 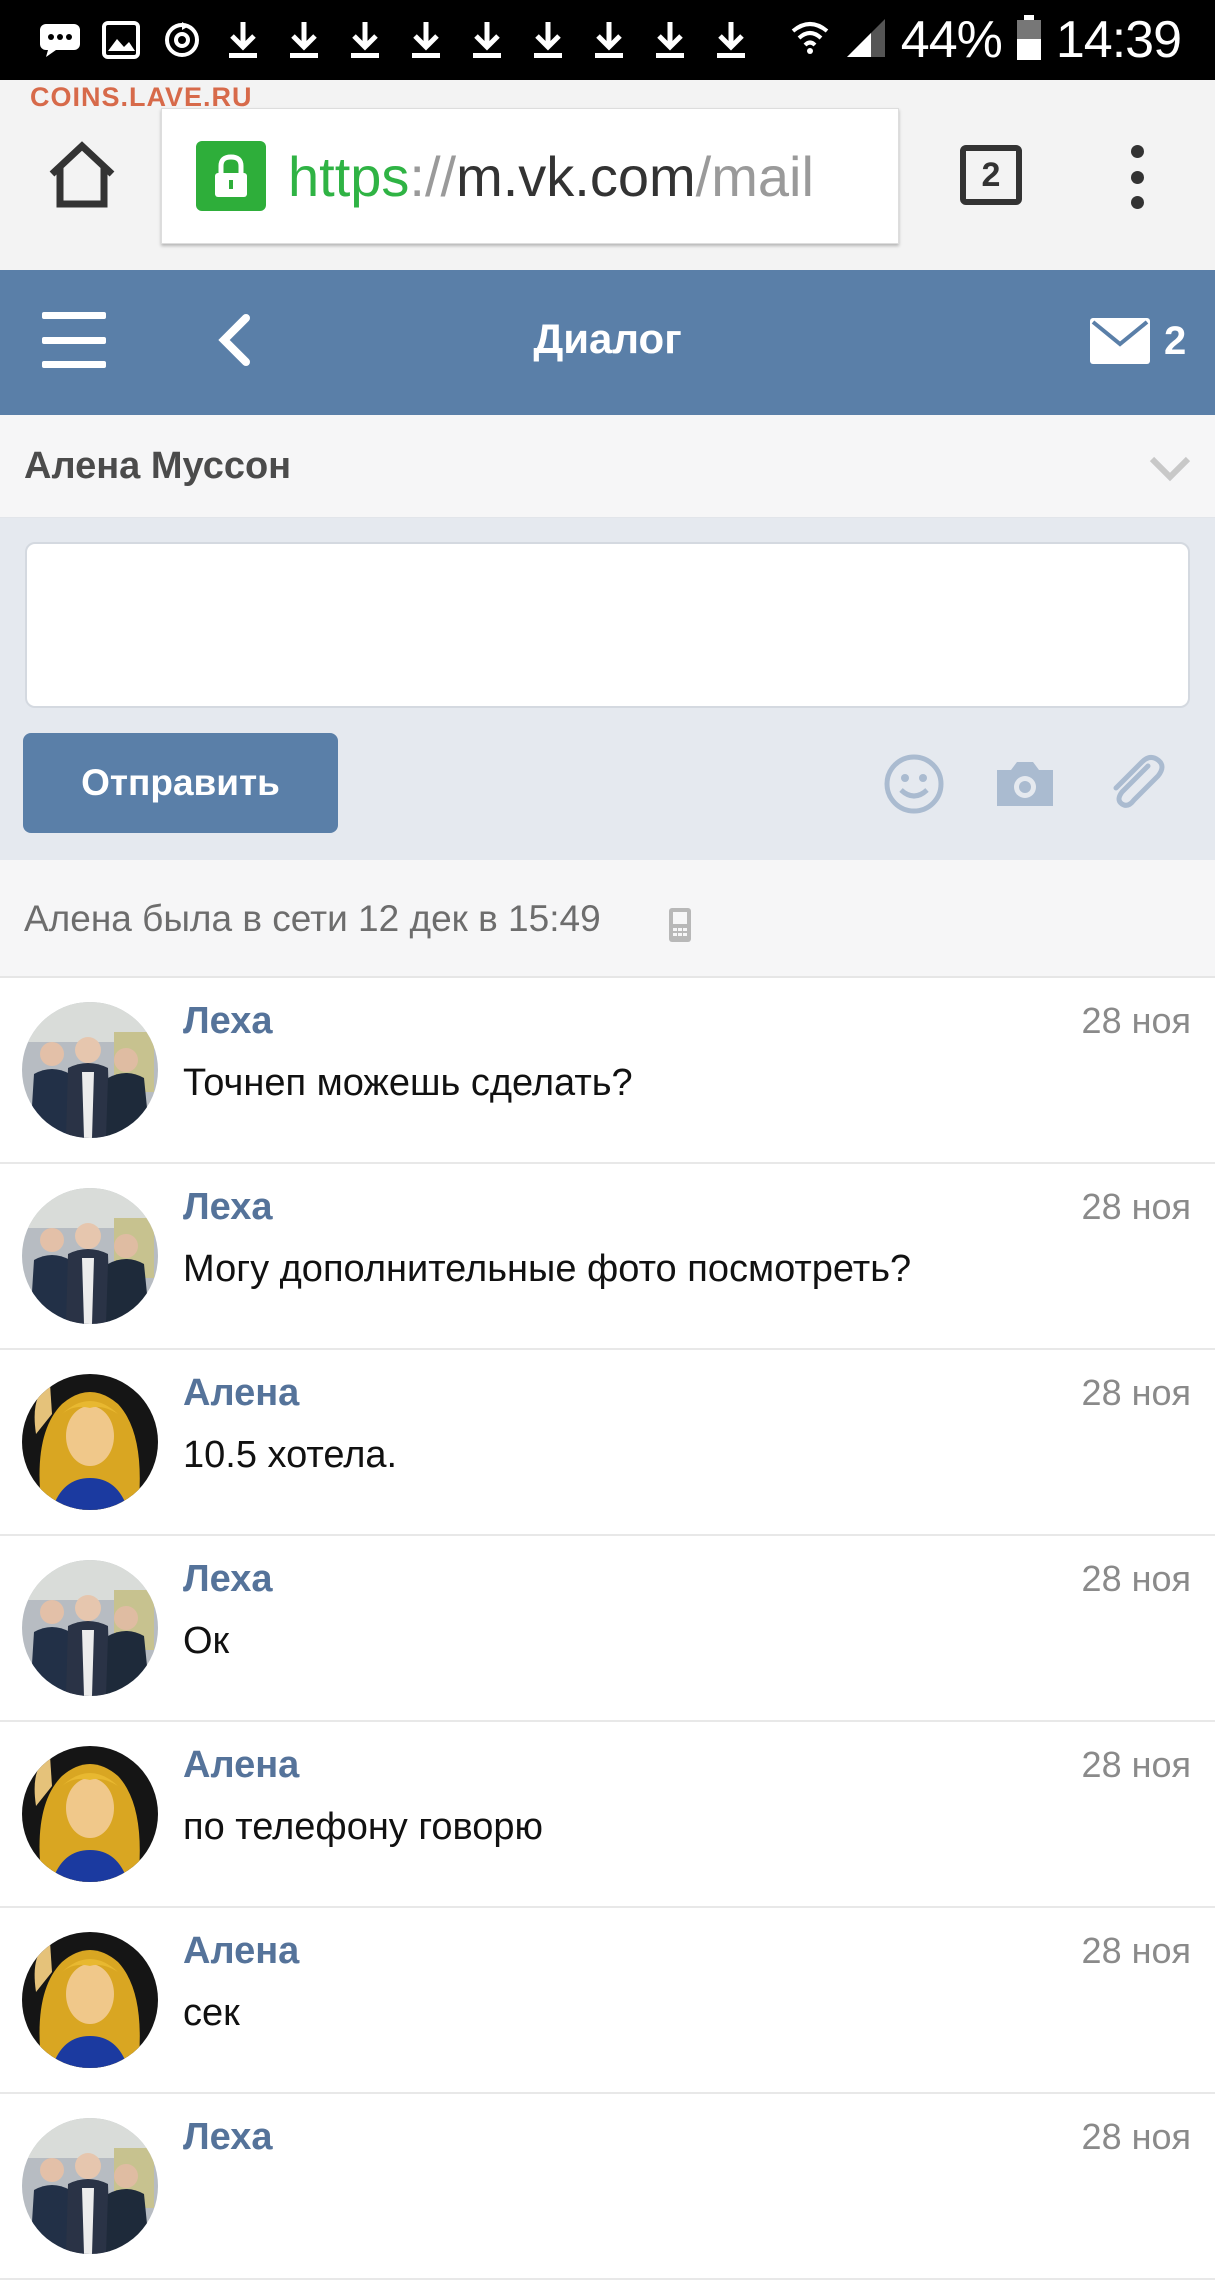 What do you see at coordinates (680, 925) in the screenshot?
I see `mobile-phone-icon` at bounding box center [680, 925].